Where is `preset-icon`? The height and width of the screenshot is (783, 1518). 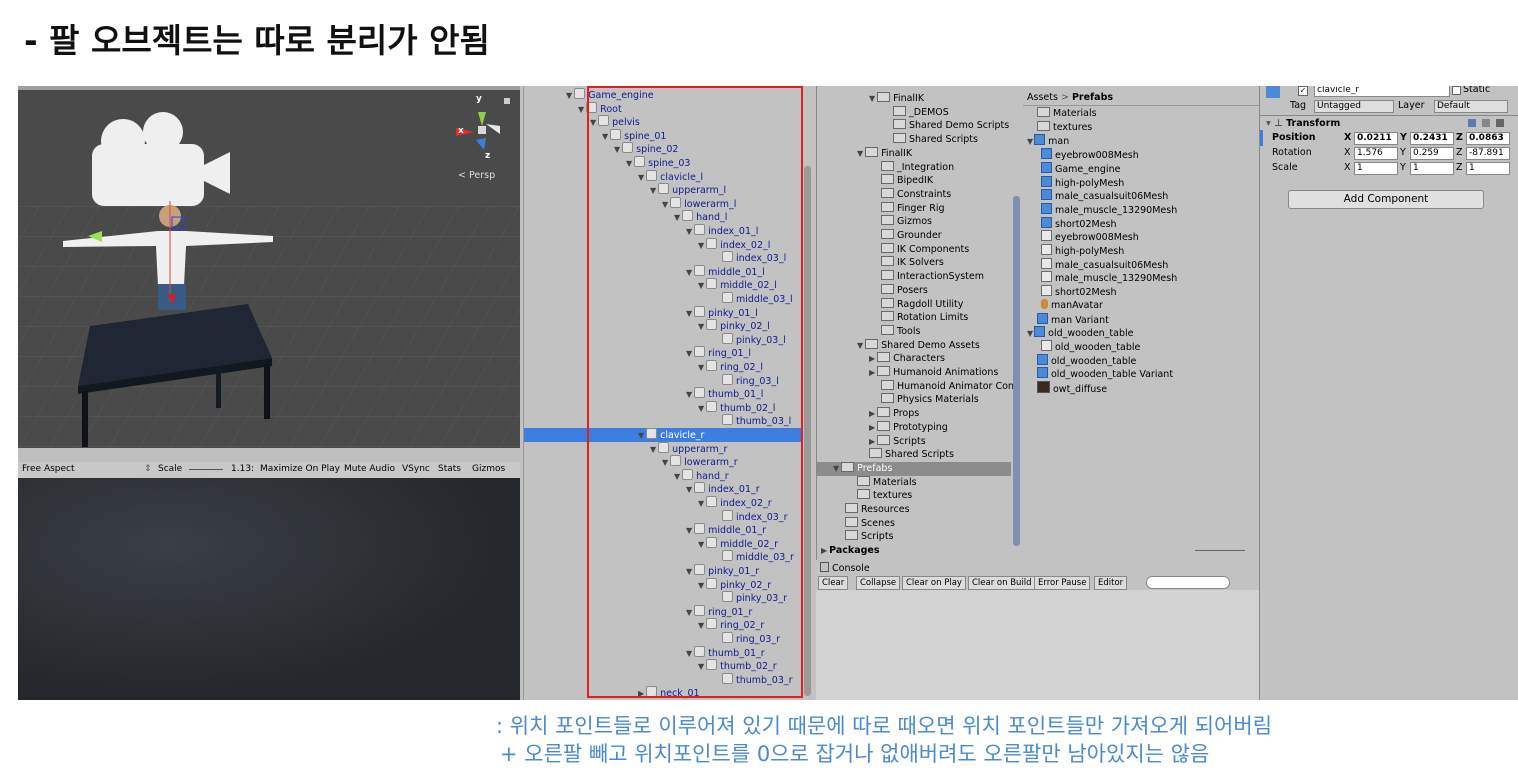
preset-icon is located at coordinates (1486, 123).